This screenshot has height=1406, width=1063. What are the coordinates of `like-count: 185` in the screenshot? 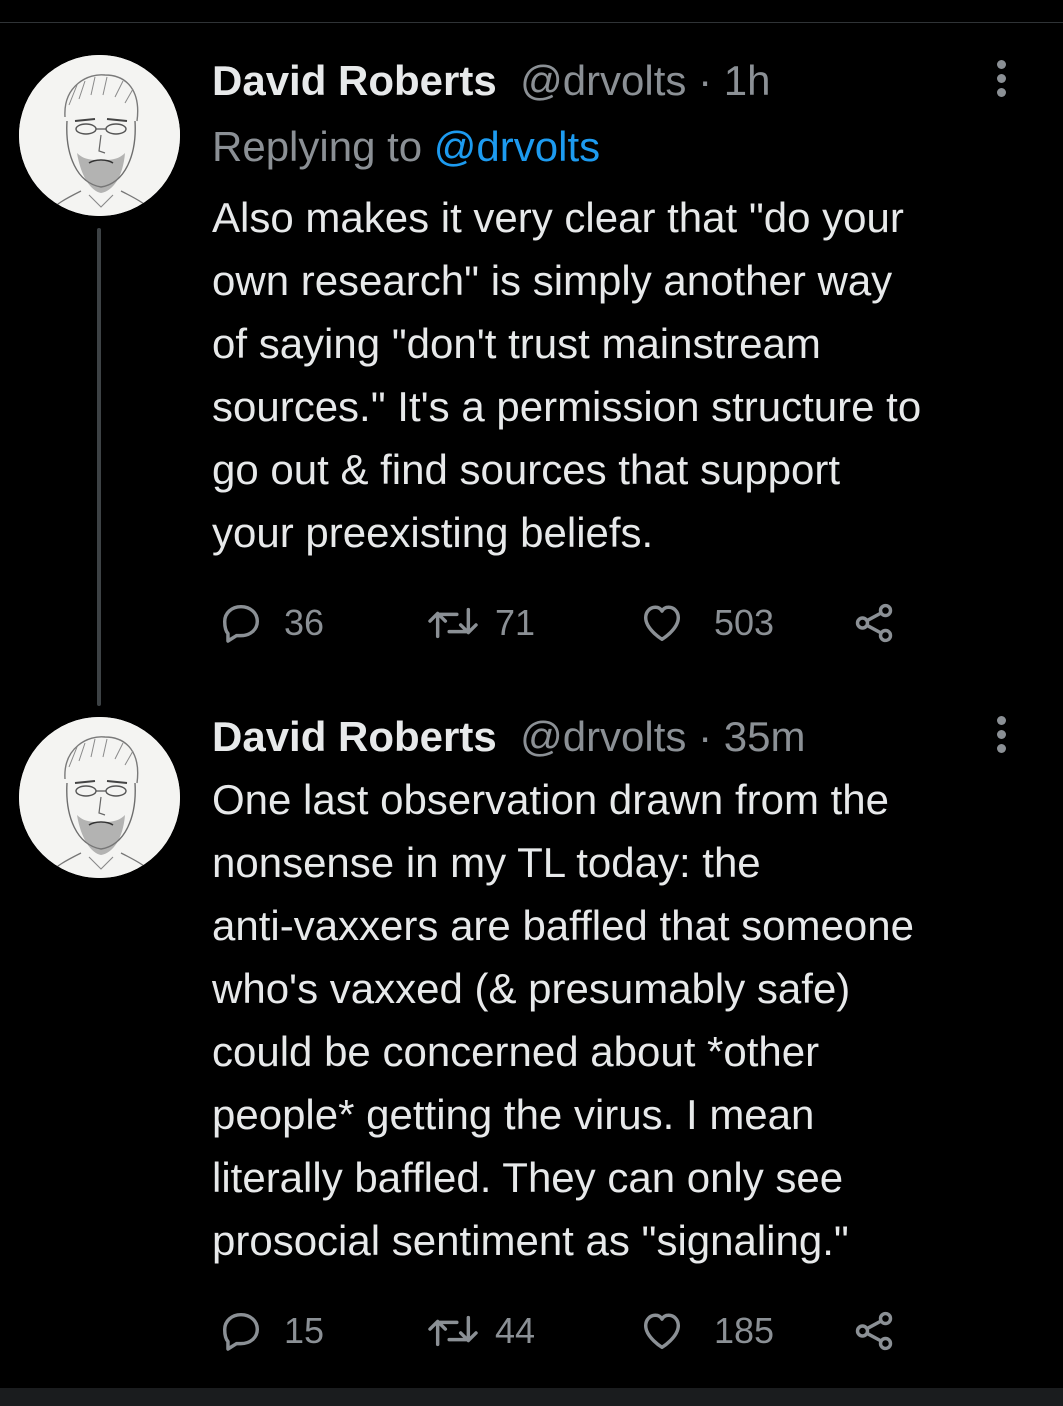 It's located at (744, 1330).